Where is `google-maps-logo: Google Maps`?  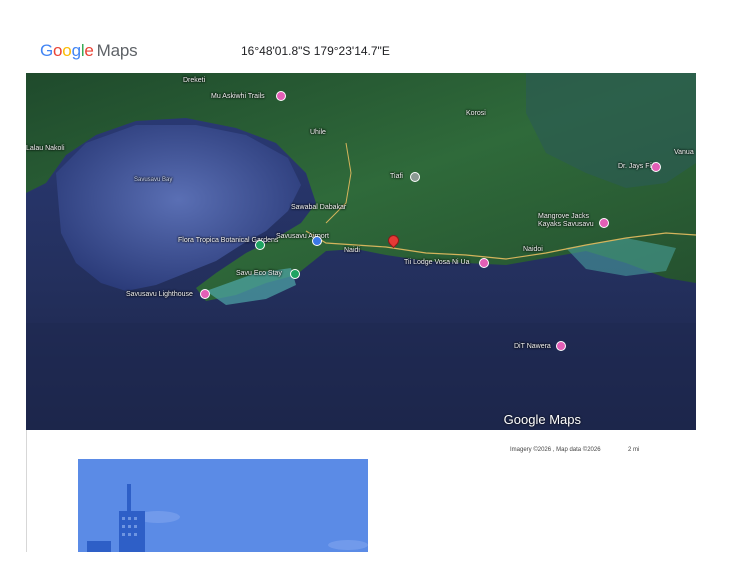
google-maps-logo: Google Maps is located at coordinates (89, 51).